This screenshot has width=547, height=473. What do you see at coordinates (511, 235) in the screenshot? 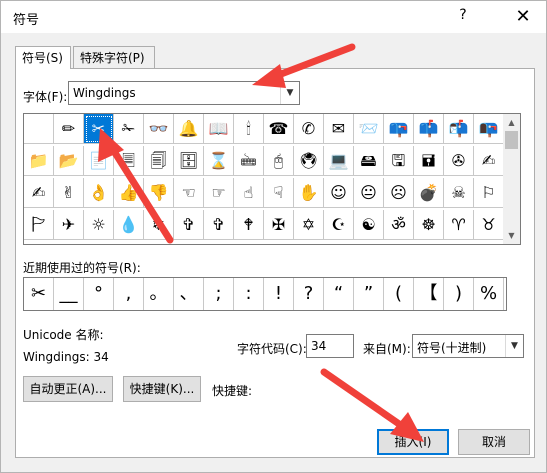
I see `scroll-down-icon: ▼` at bounding box center [511, 235].